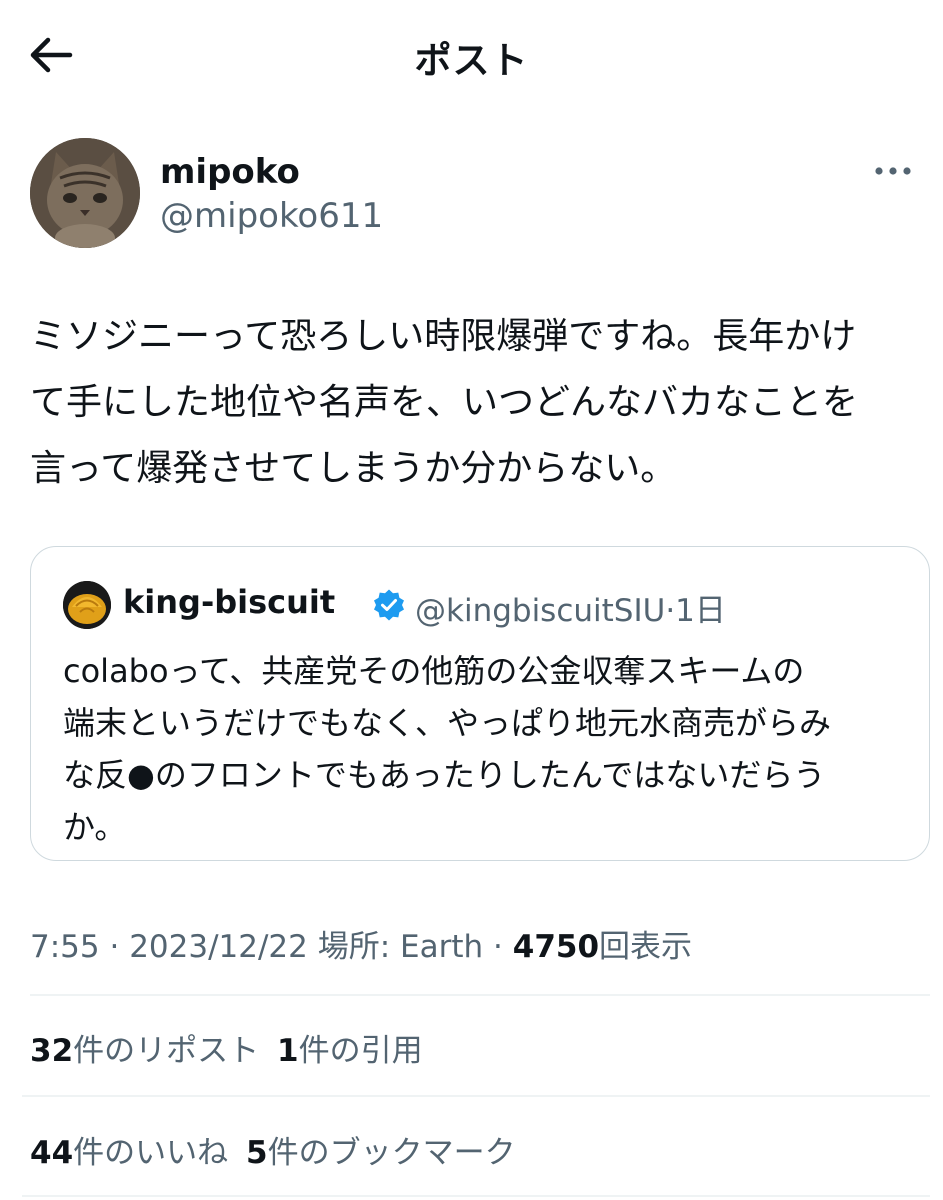  What do you see at coordinates (360, 1051) in the screenshot?
I see `quotes-label: 件の引用` at bounding box center [360, 1051].